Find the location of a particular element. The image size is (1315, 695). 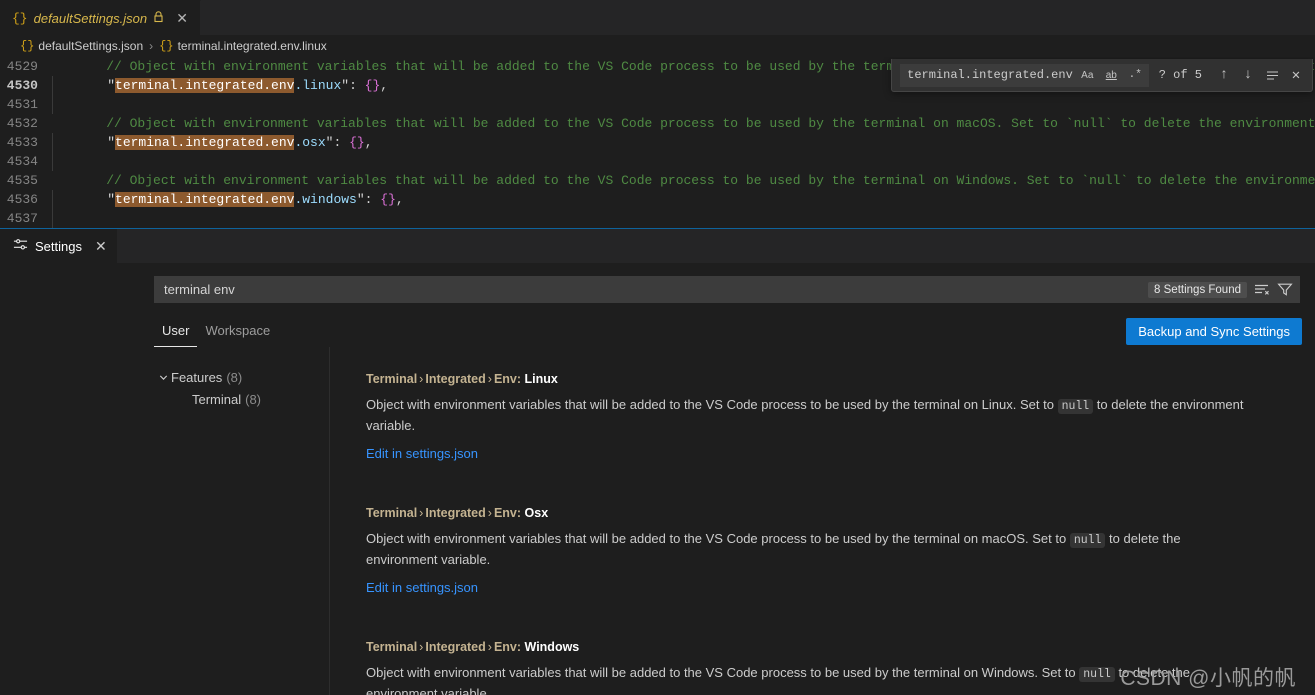

arrow-up-icon: ↑ is located at coordinates (1224, 75).